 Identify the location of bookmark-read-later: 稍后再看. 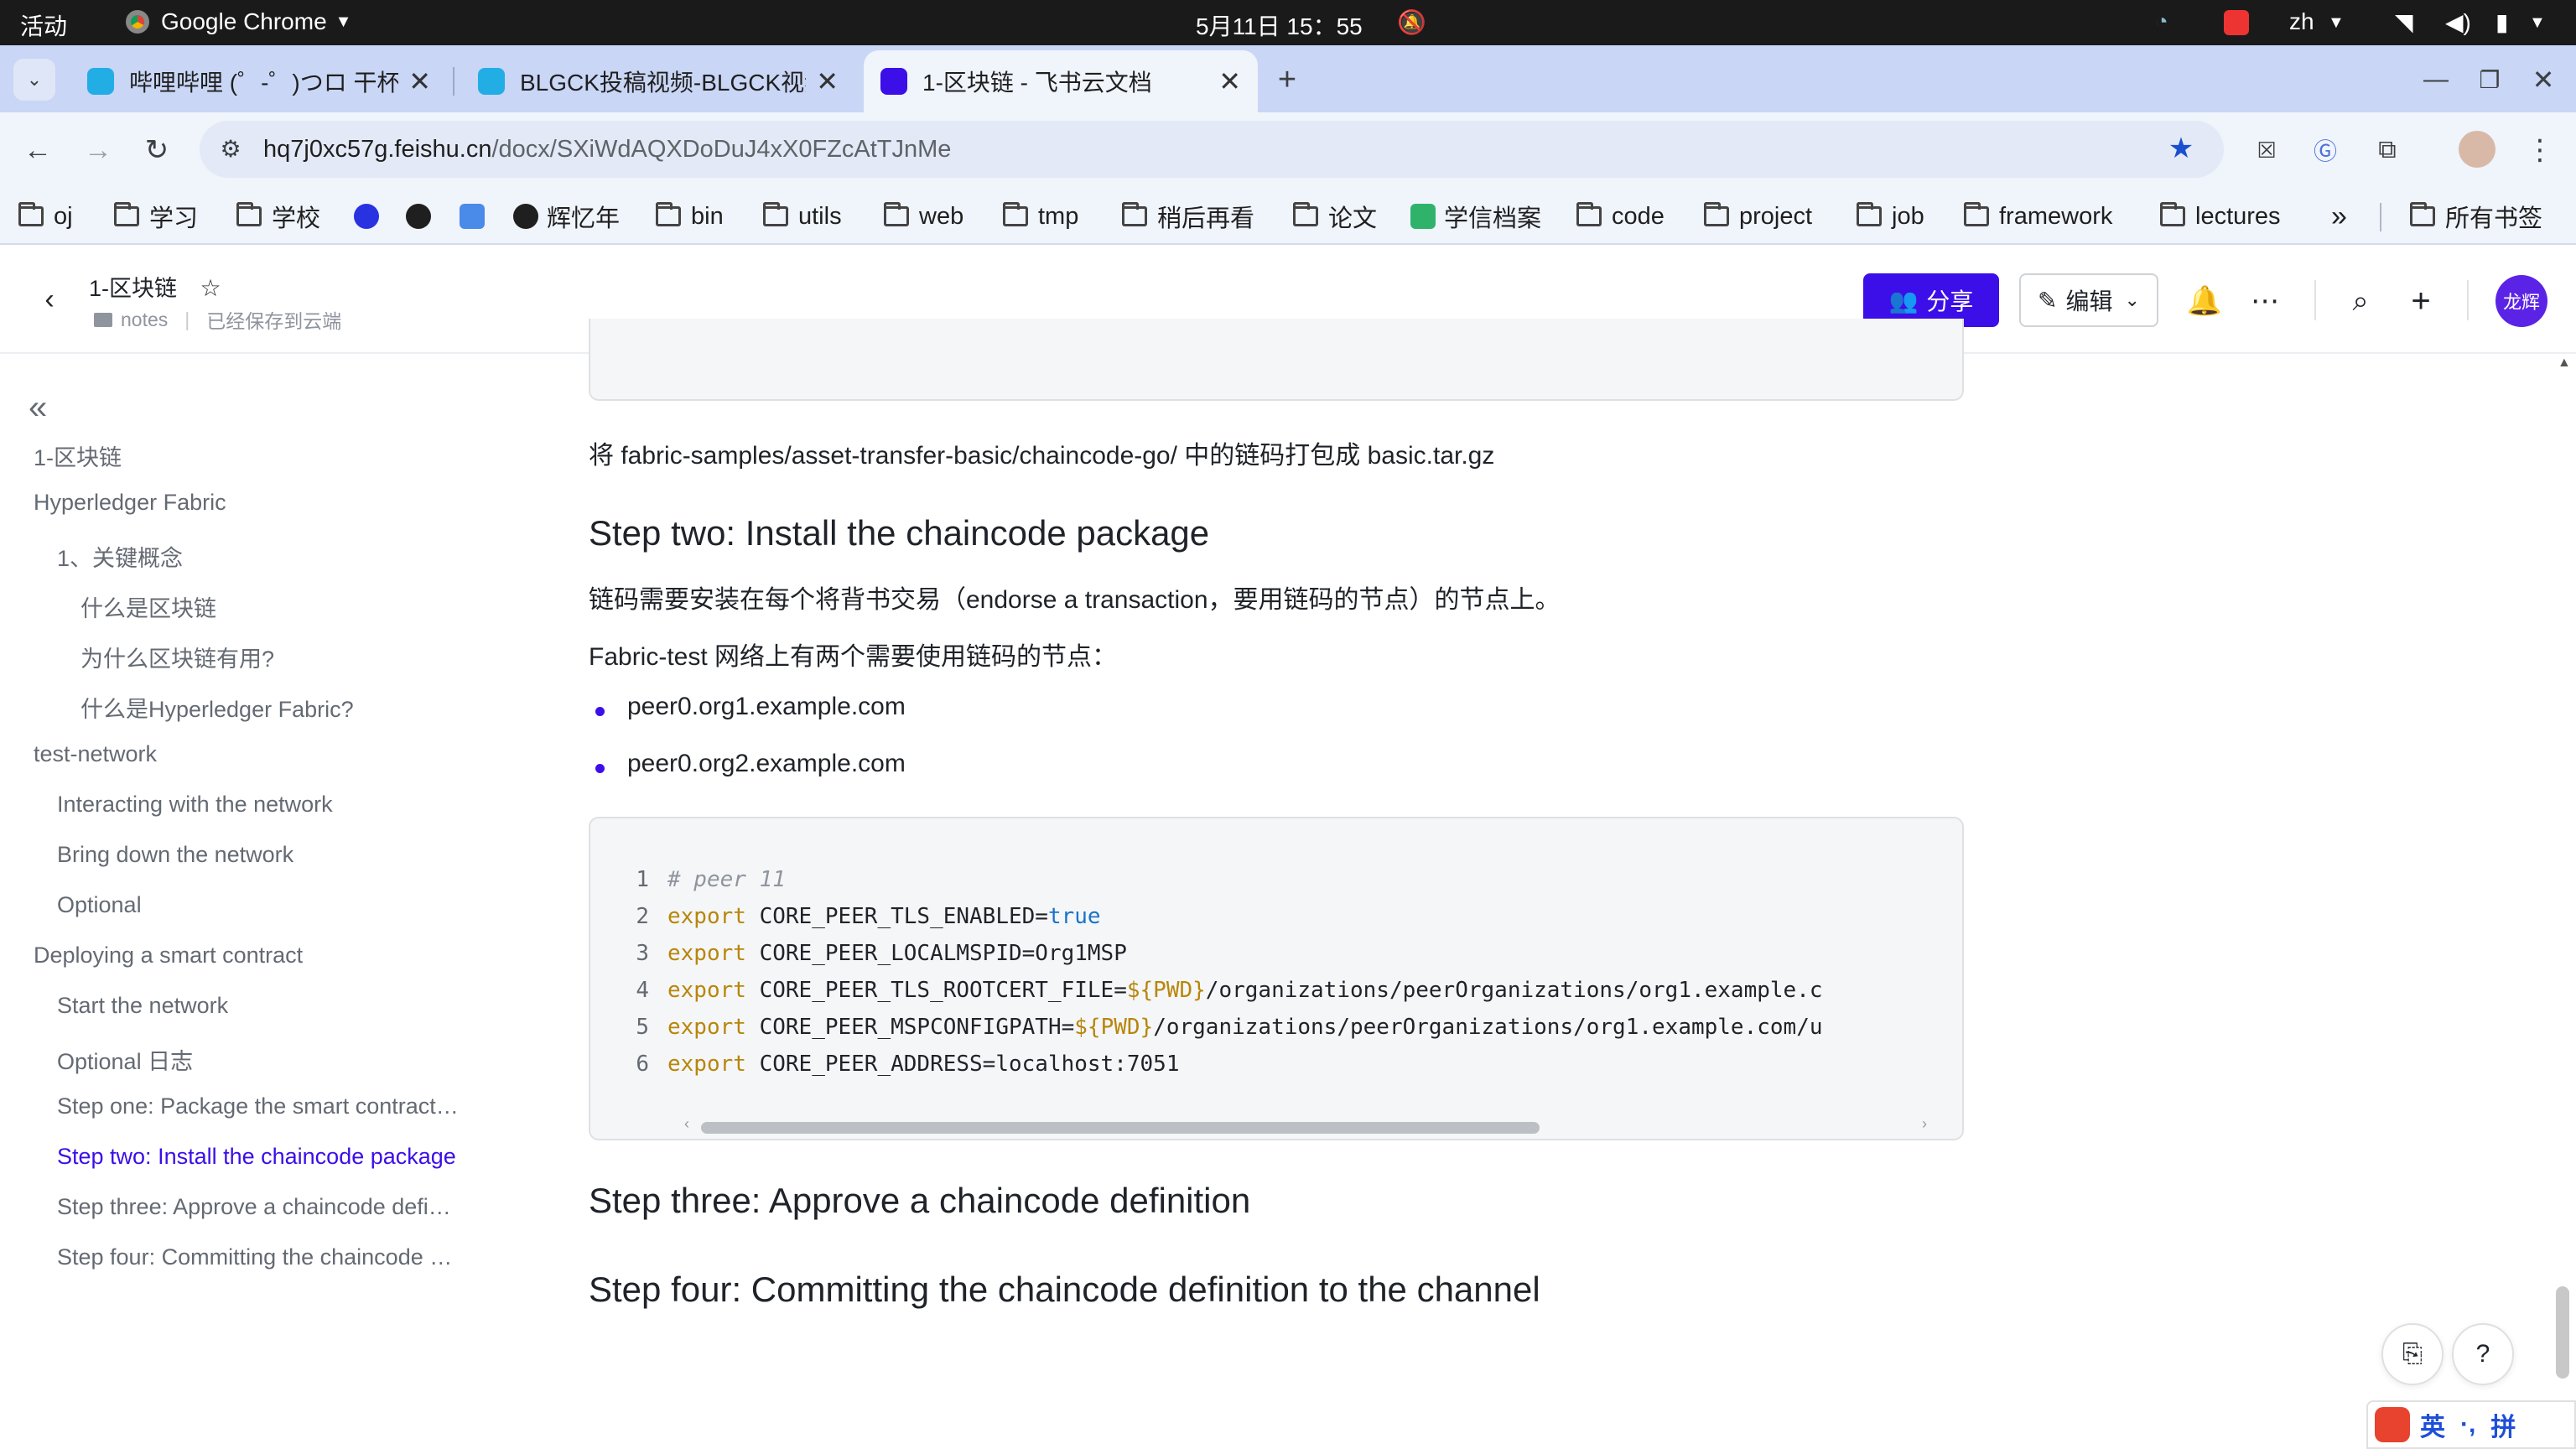
(1188, 216).